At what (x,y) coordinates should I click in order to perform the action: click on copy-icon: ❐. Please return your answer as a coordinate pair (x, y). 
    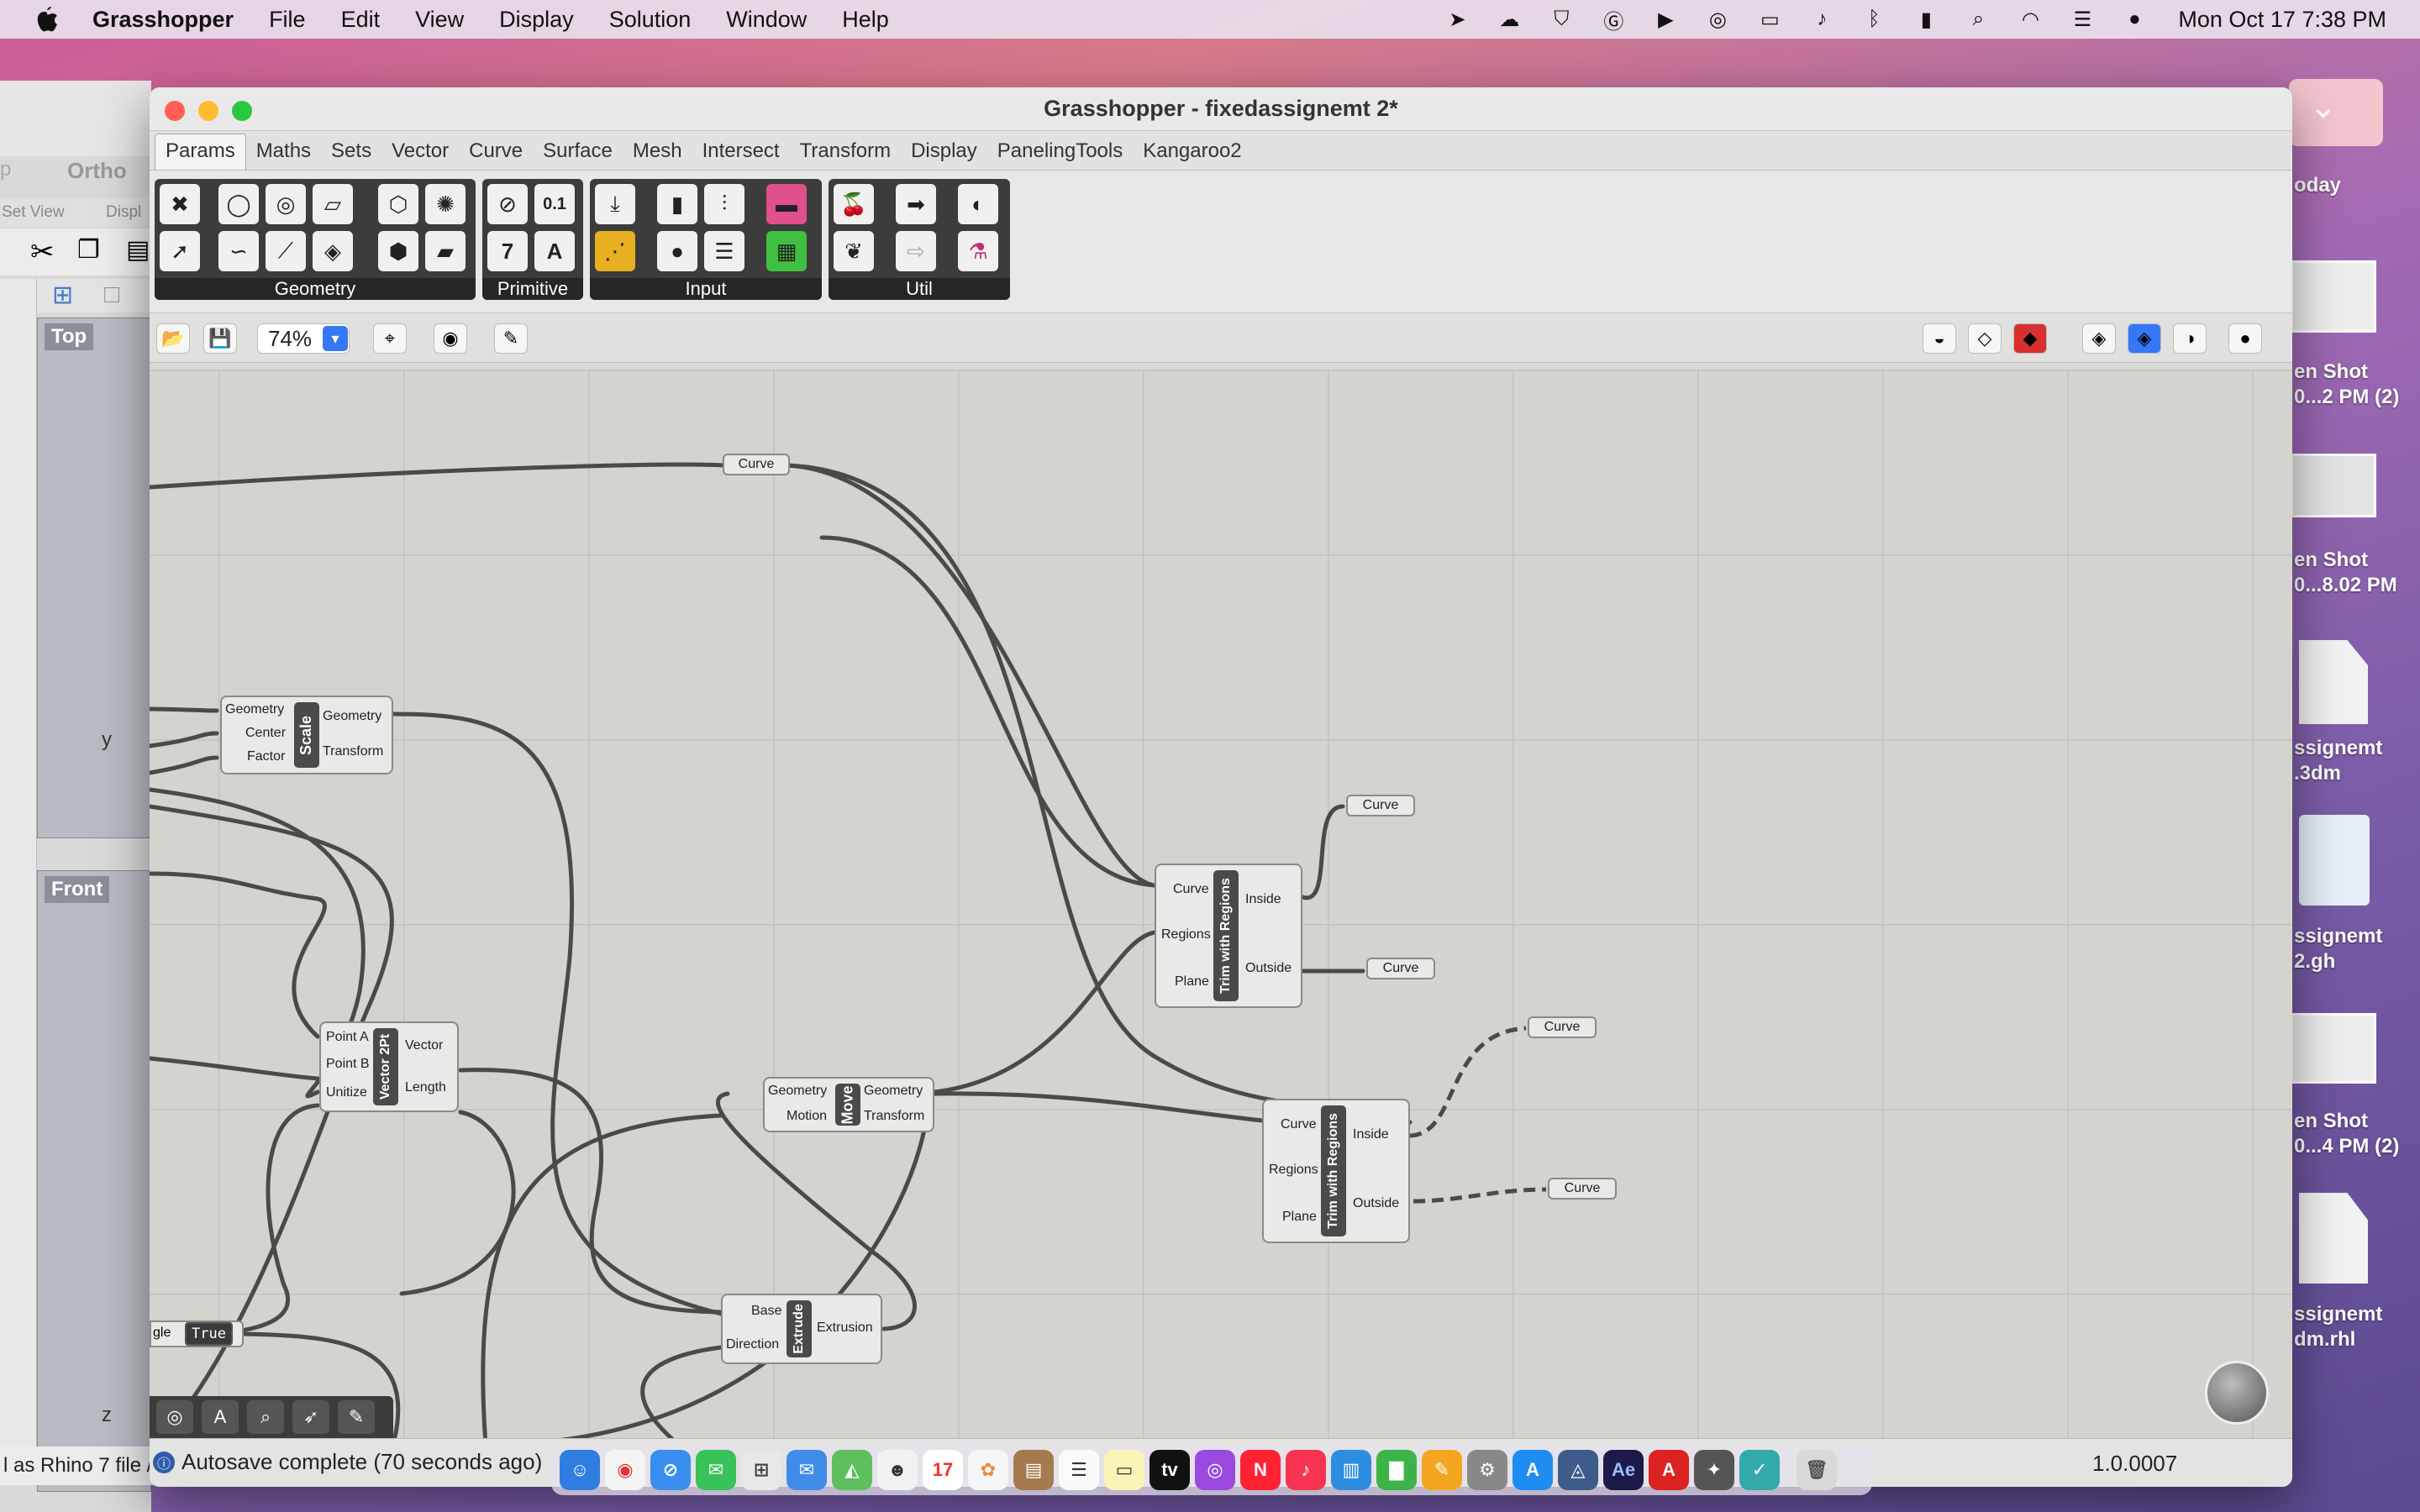
    Looking at the image, I should click on (88, 250).